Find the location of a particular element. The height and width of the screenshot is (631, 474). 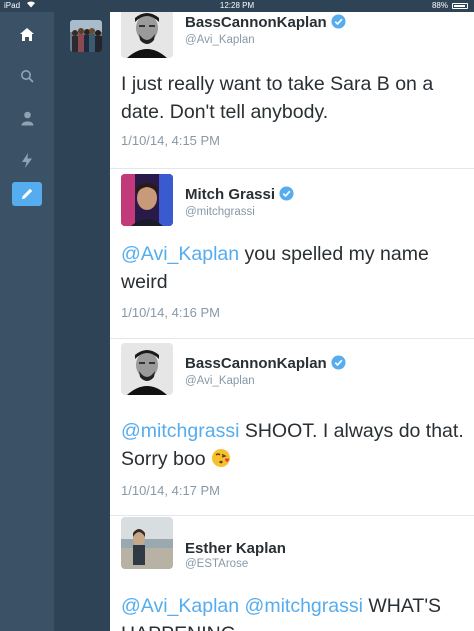

author-name-text: Mitch Grassi is located at coordinates (230, 194).